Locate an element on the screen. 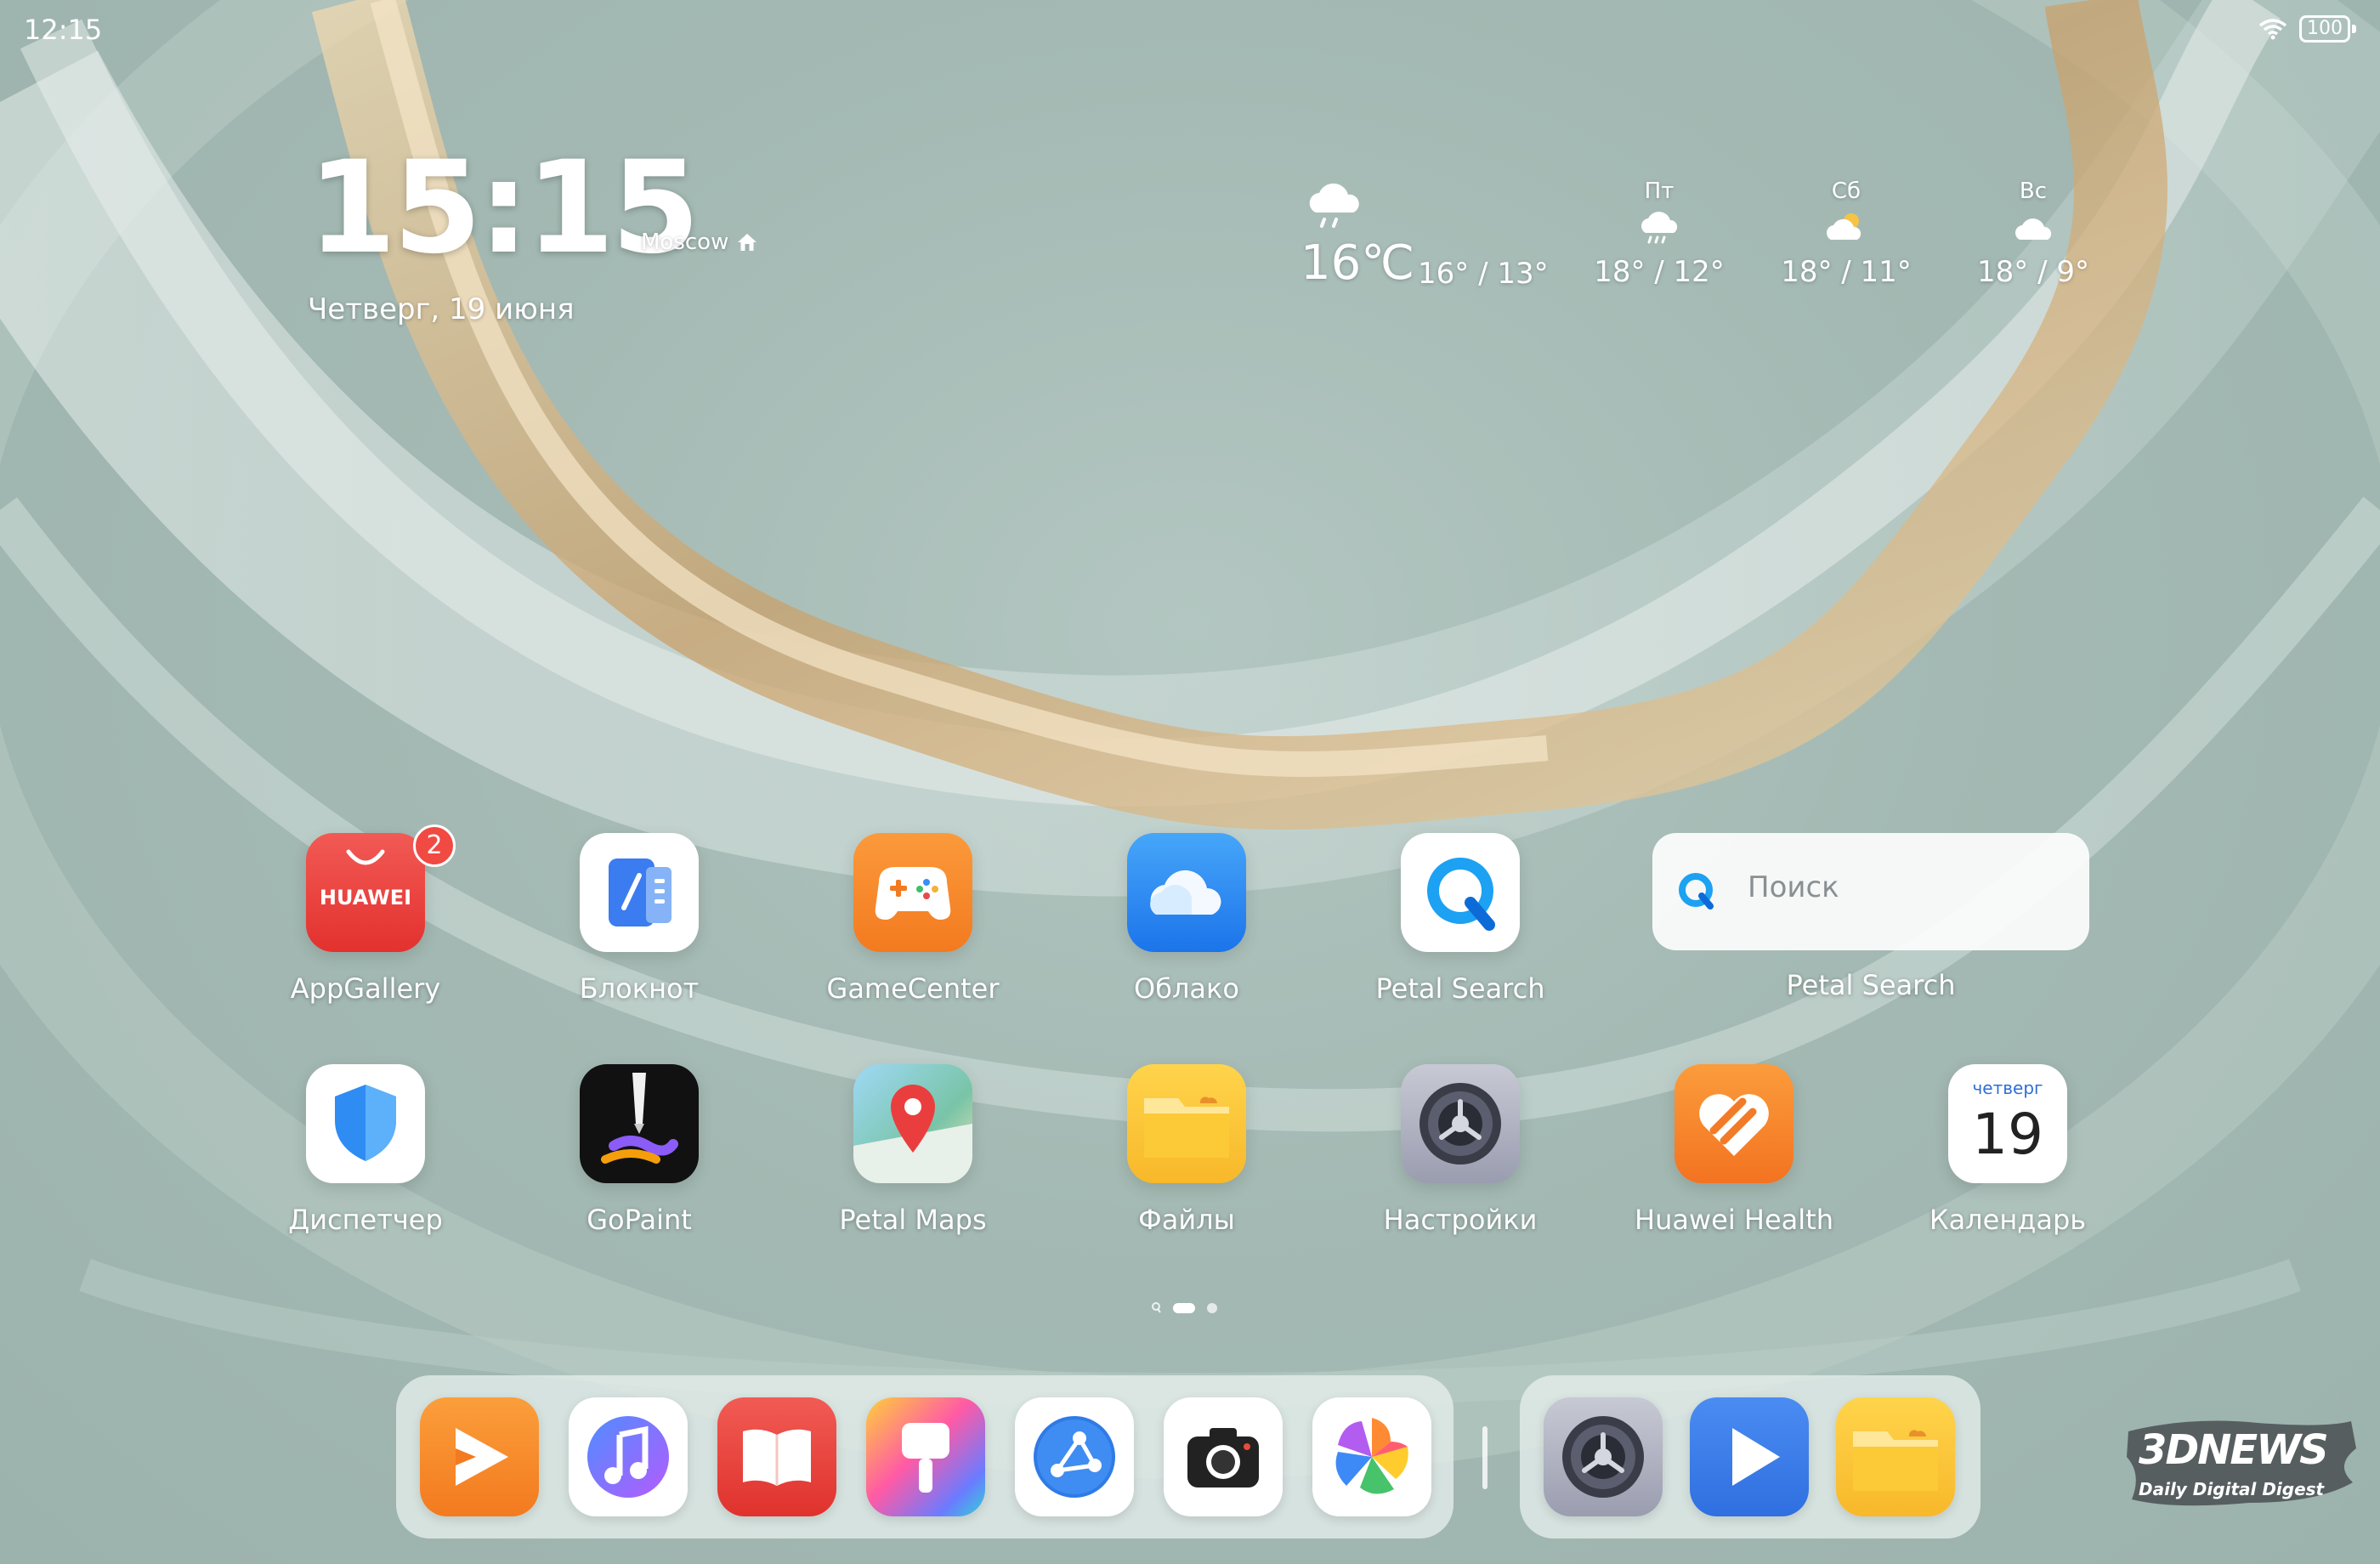 The width and height of the screenshot is (2380, 1564). app-settings: Настройки is located at coordinates (1460, 1150).